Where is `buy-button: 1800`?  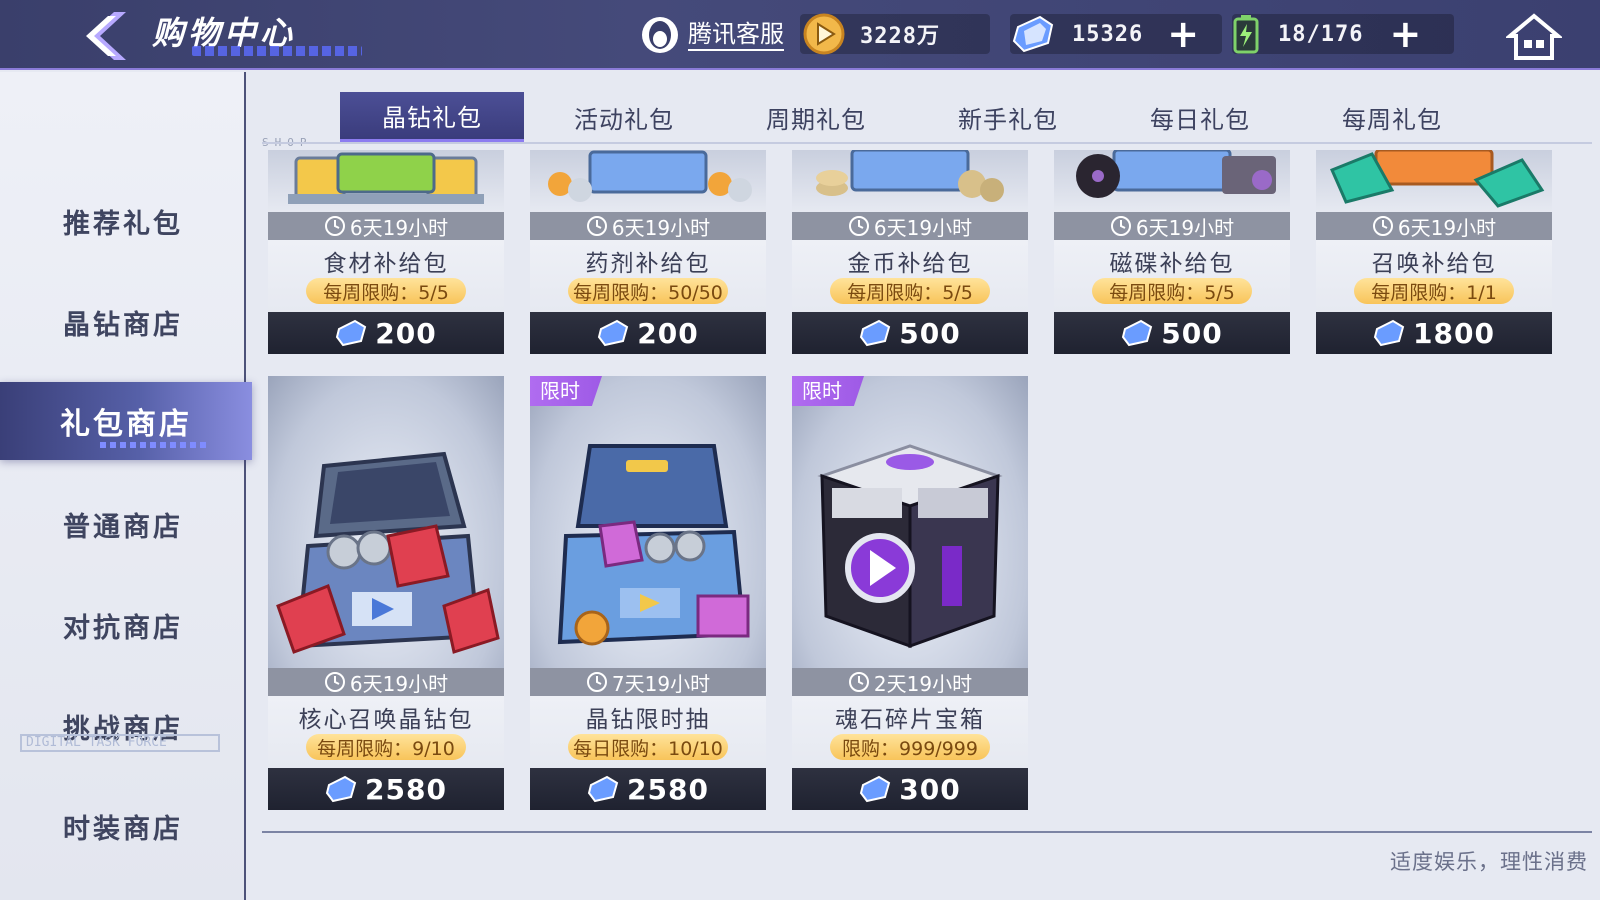
buy-button: 1800 is located at coordinates (1434, 333).